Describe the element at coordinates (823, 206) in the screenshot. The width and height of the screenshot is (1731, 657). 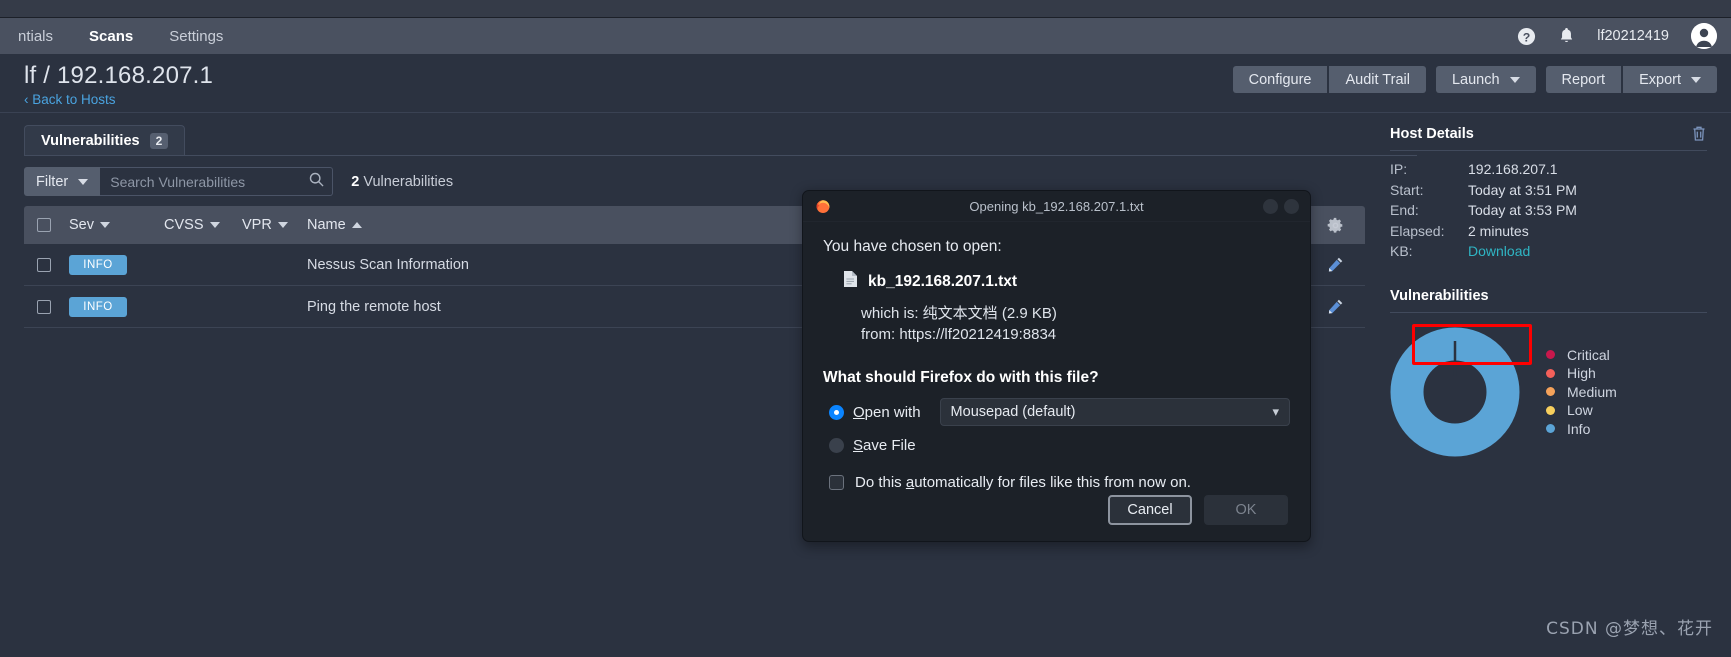
I see `firefox-icon` at that location.